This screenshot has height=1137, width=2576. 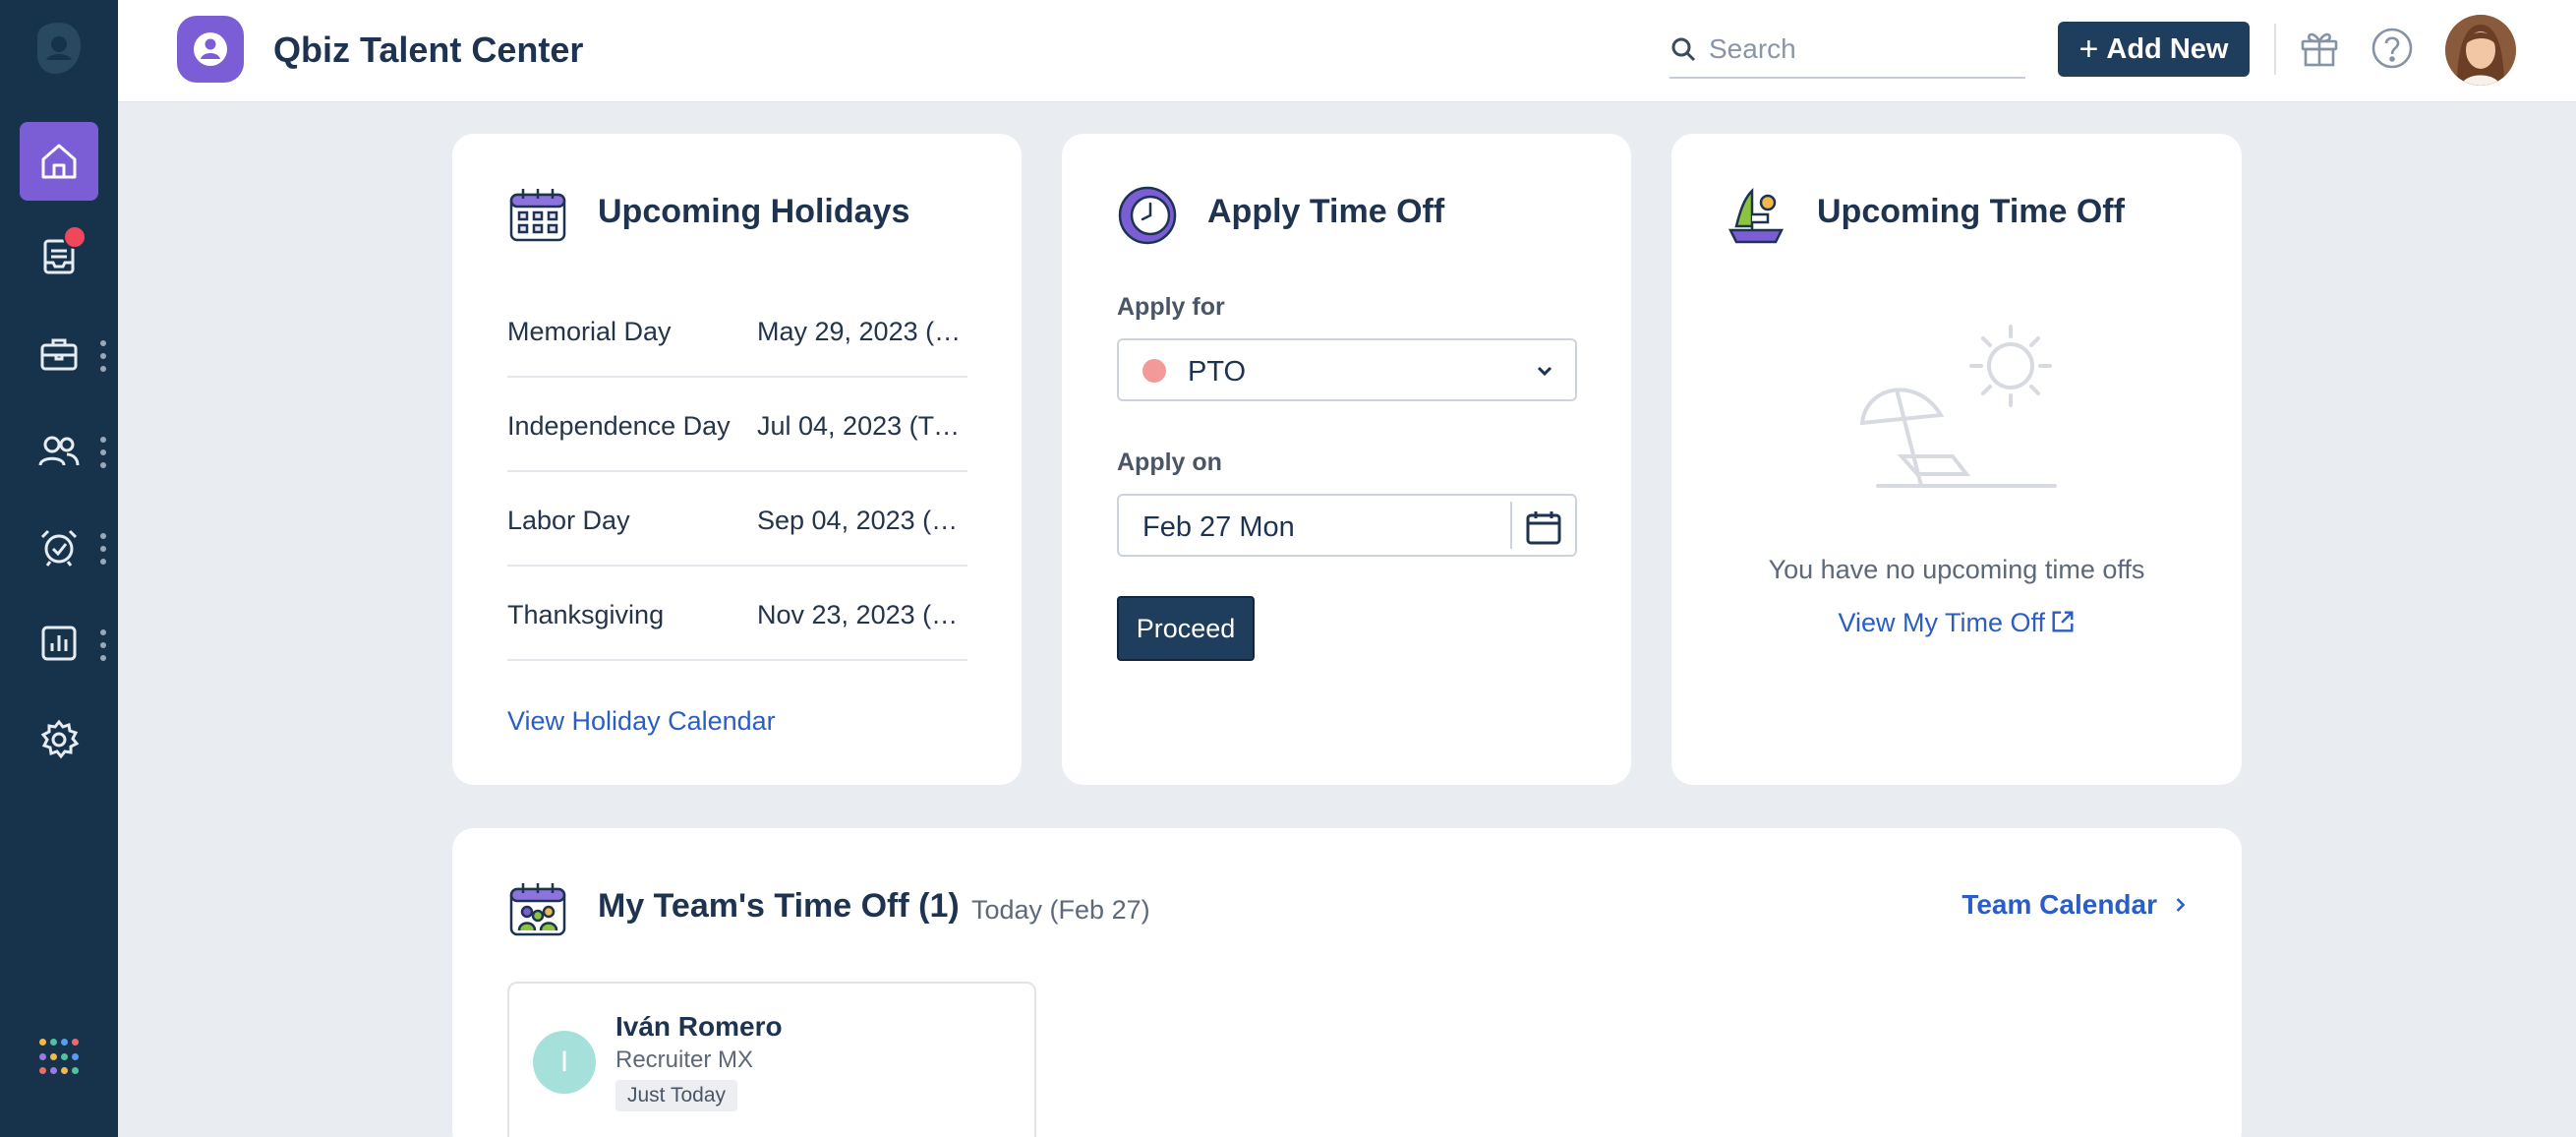 What do you see at coordinates (684, 1060) in the screenshot?
I see `member-role: Recruiter MX` at bounding box center [684, 1060].